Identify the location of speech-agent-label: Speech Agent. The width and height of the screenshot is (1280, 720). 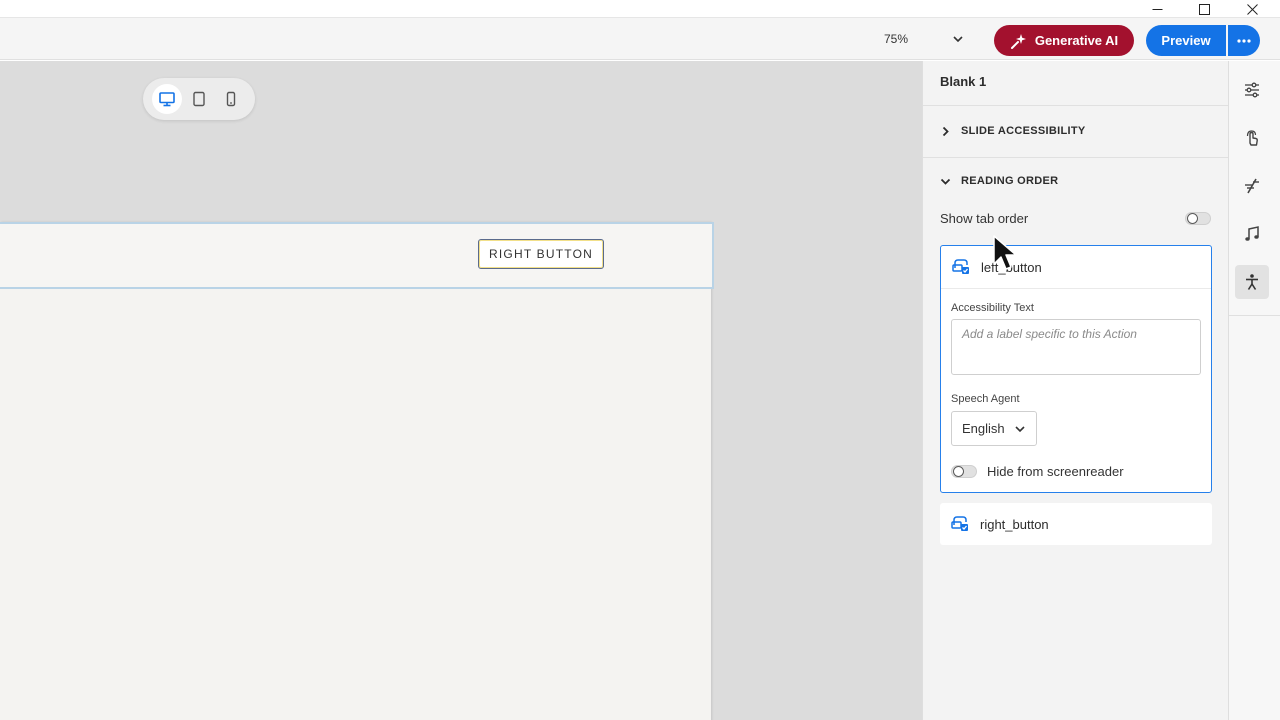
(985, 399).